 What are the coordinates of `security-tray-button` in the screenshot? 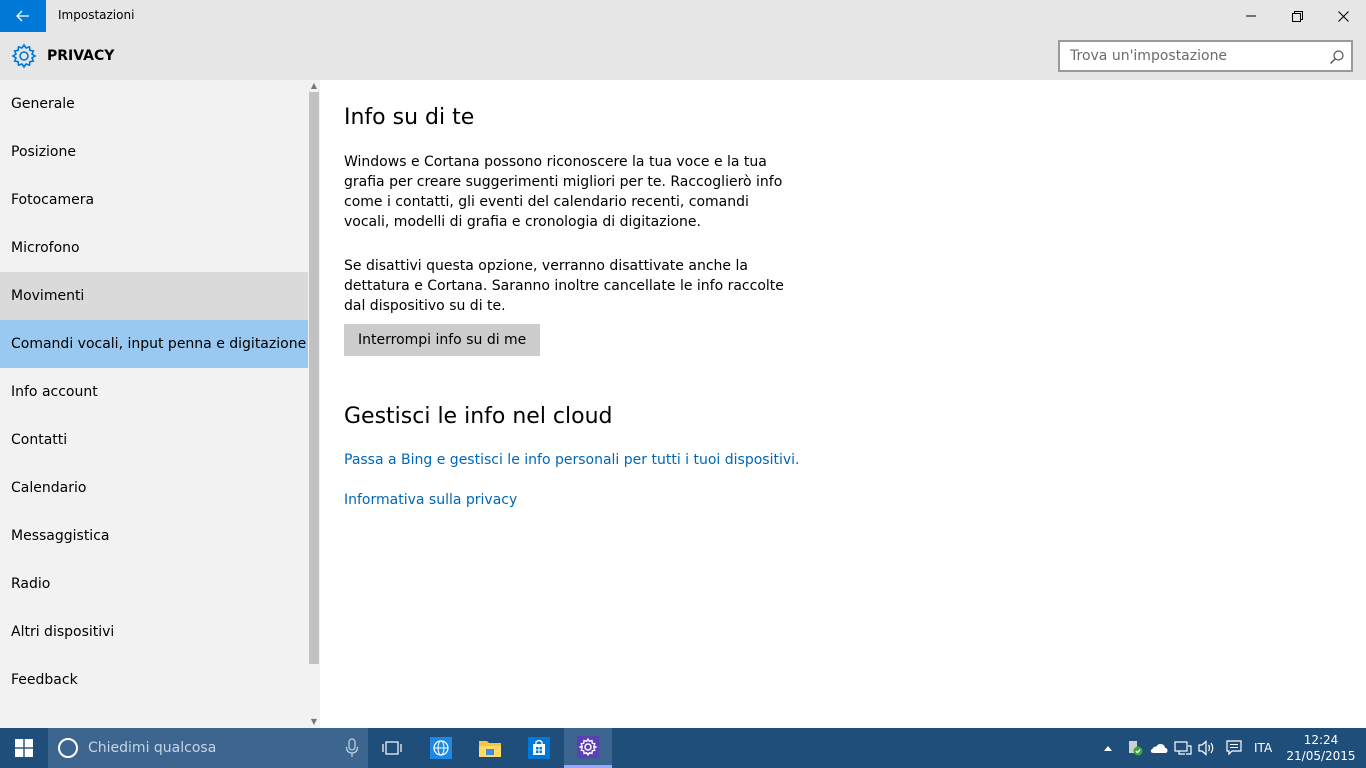 It's located at (1135, 748).